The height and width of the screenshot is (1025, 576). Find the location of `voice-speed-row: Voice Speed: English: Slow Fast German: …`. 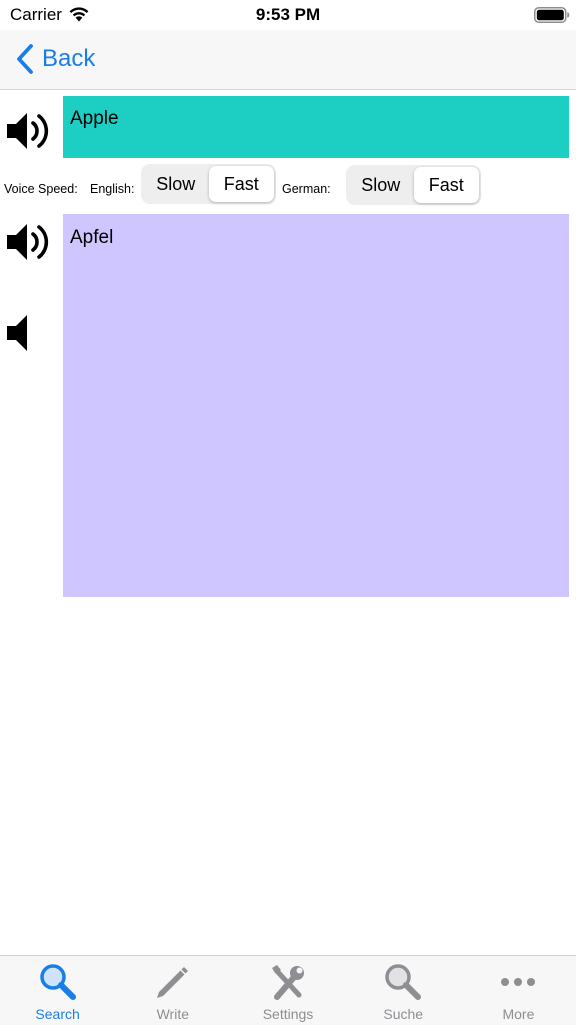

voice-speed-row: Voice Speed: English: Slow Fast German: … is located at coordinates (288, 187).